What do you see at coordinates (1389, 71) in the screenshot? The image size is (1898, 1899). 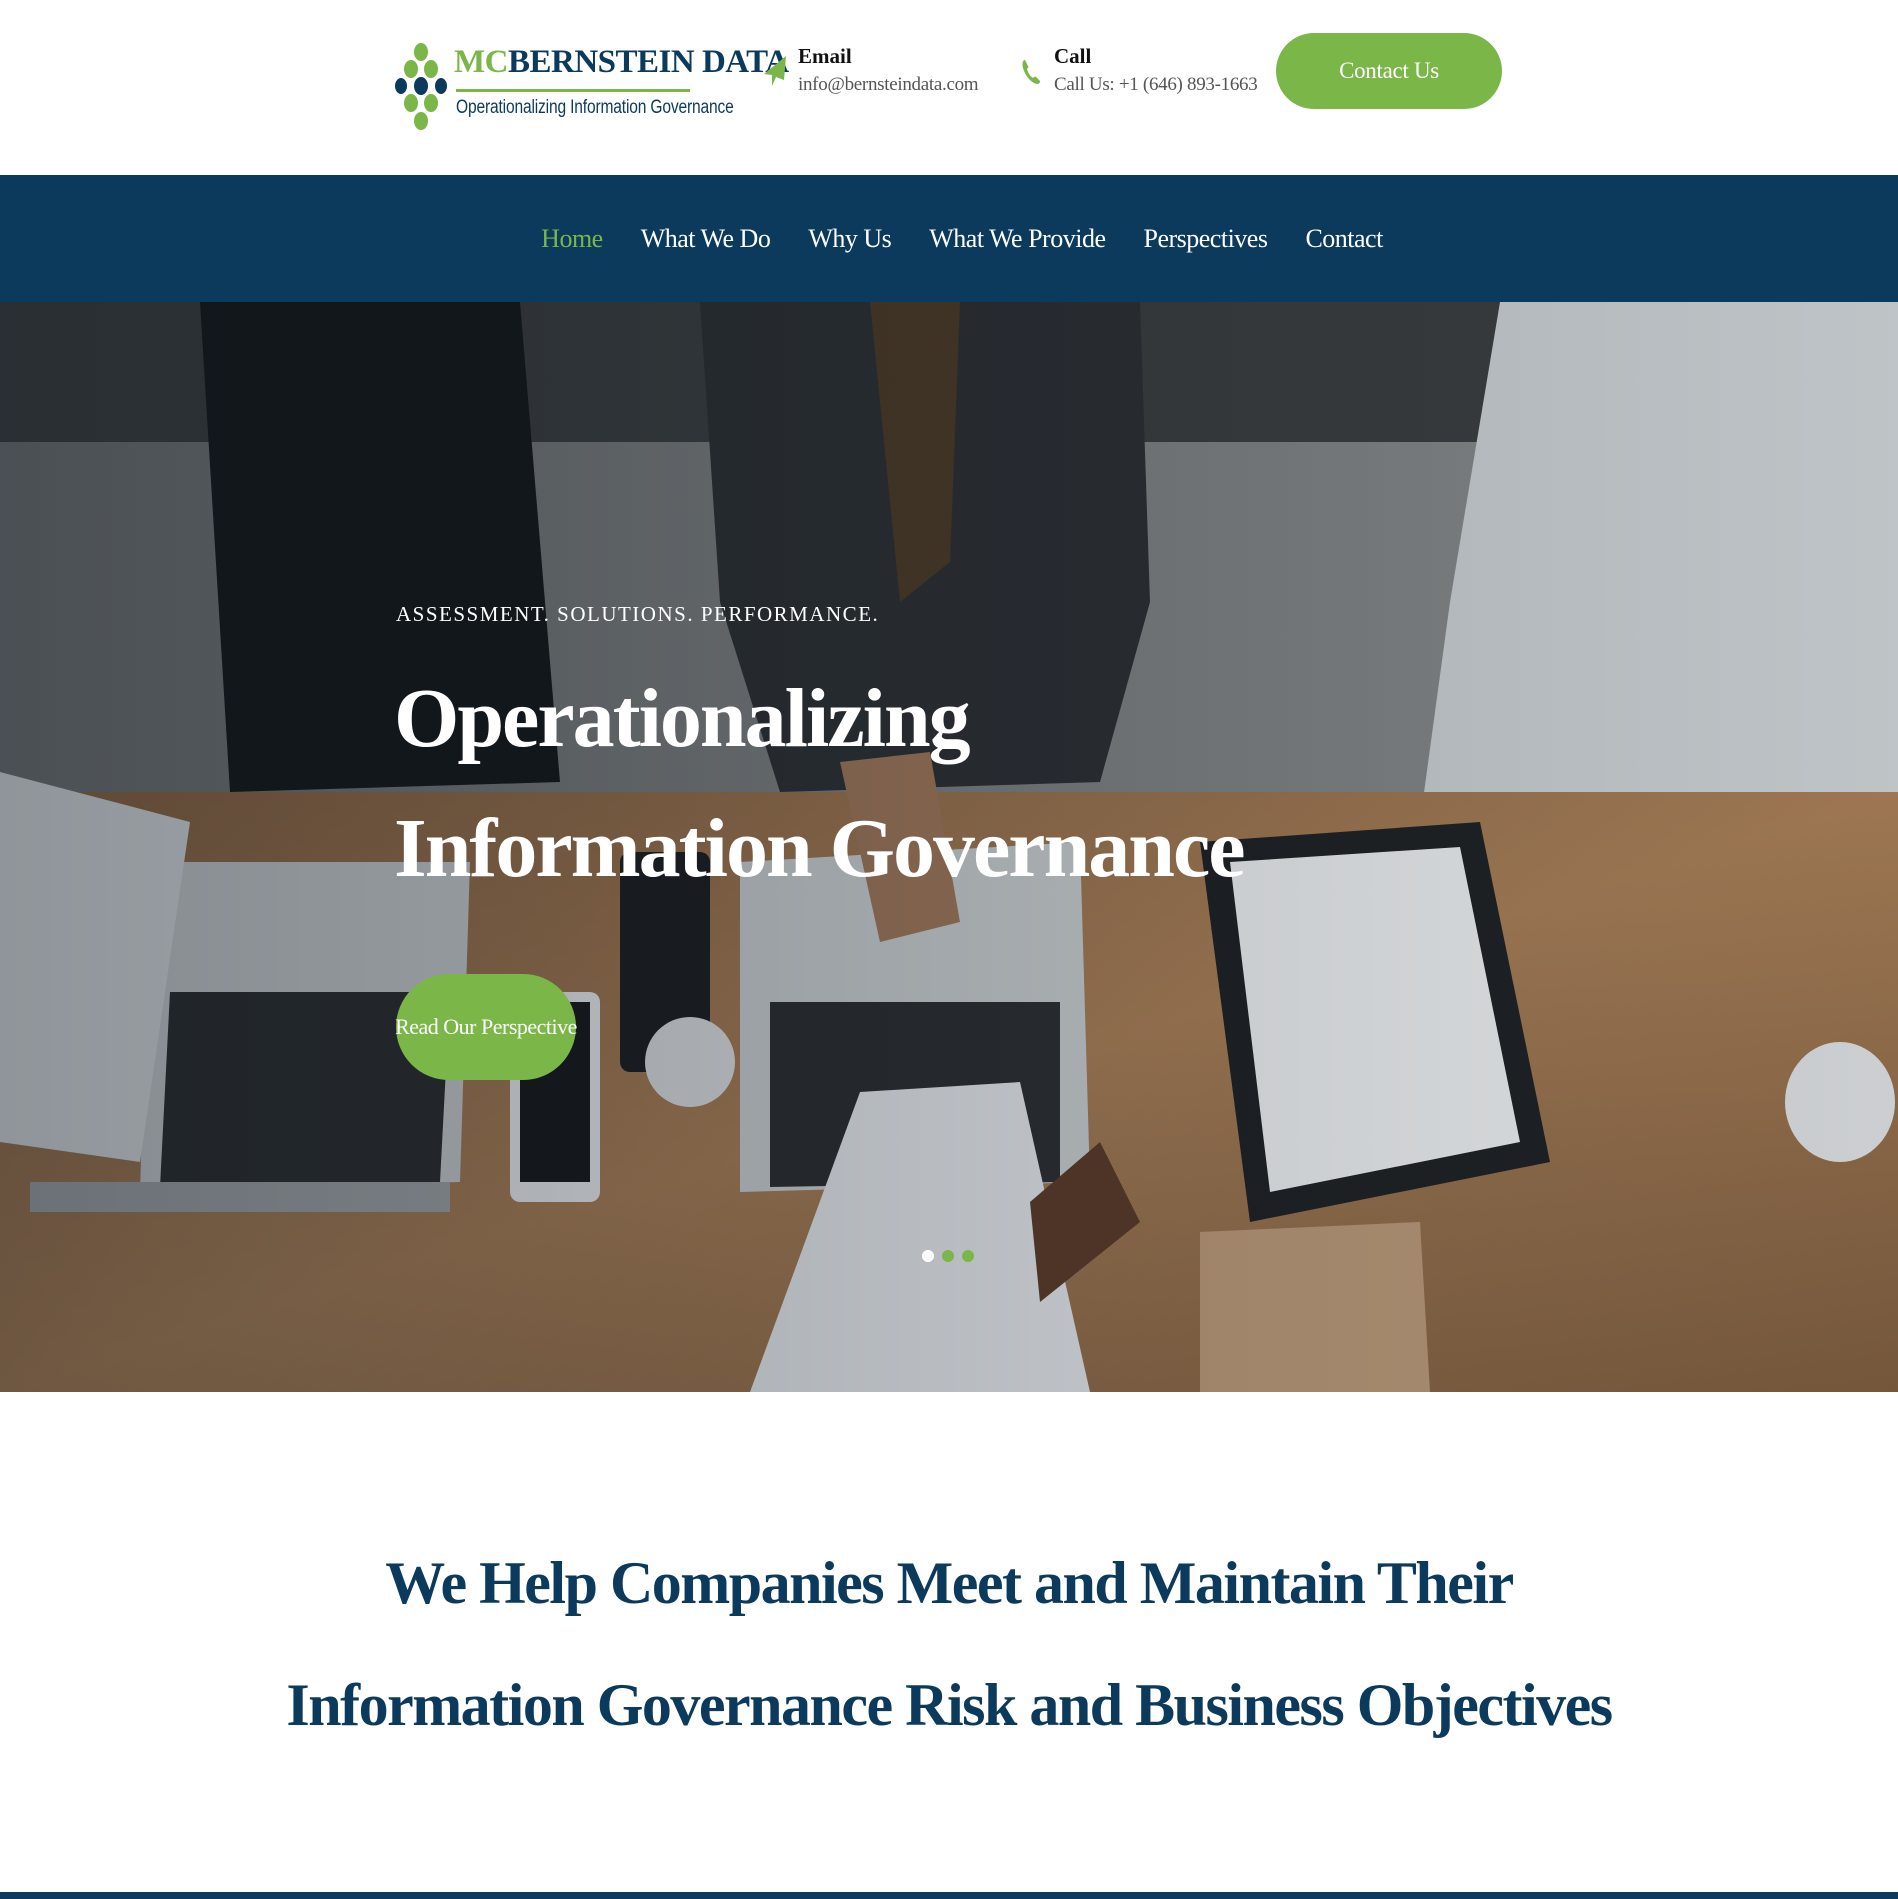 I see `contact-us-button: Contact Us` at bounding box center [1389, 71].